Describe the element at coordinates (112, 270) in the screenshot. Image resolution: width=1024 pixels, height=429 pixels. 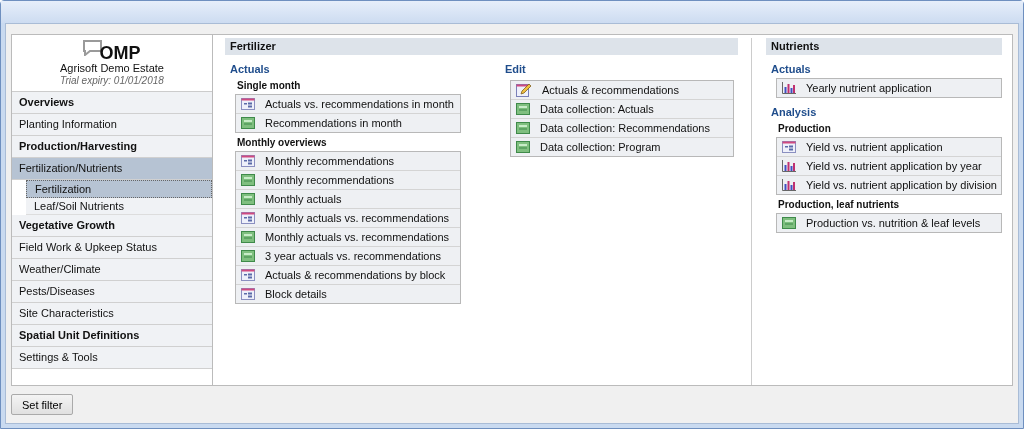
I see `sidebar-item: Weather/Climate` at that location.